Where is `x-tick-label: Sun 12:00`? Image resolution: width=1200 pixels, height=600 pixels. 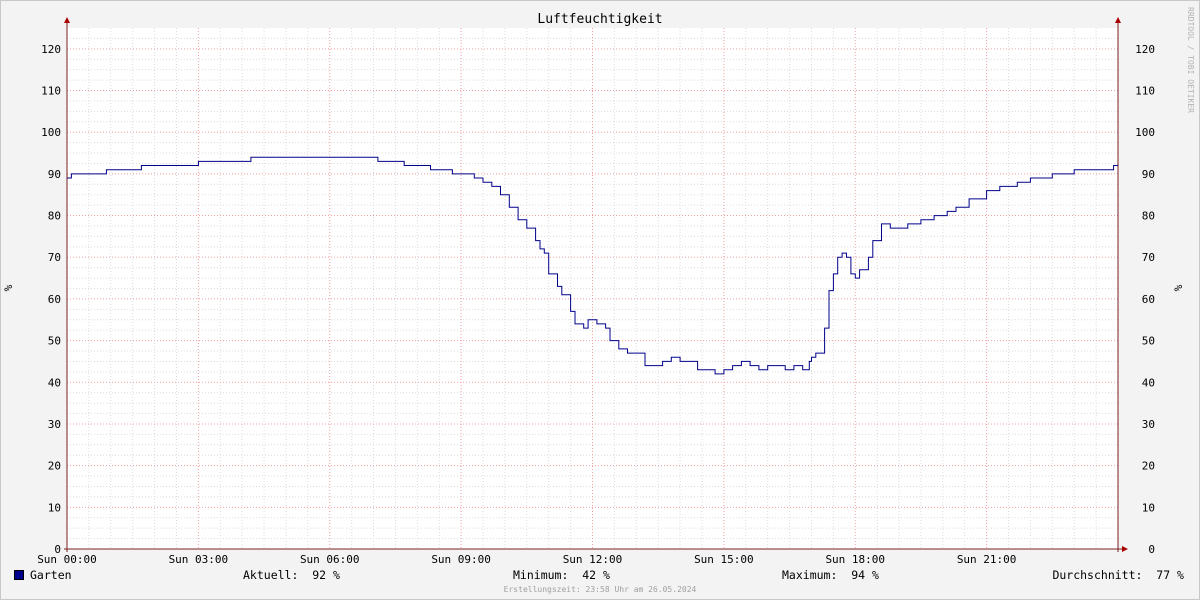
x-tick-label: Sun 12:00 is located at coordinates (593, 559).